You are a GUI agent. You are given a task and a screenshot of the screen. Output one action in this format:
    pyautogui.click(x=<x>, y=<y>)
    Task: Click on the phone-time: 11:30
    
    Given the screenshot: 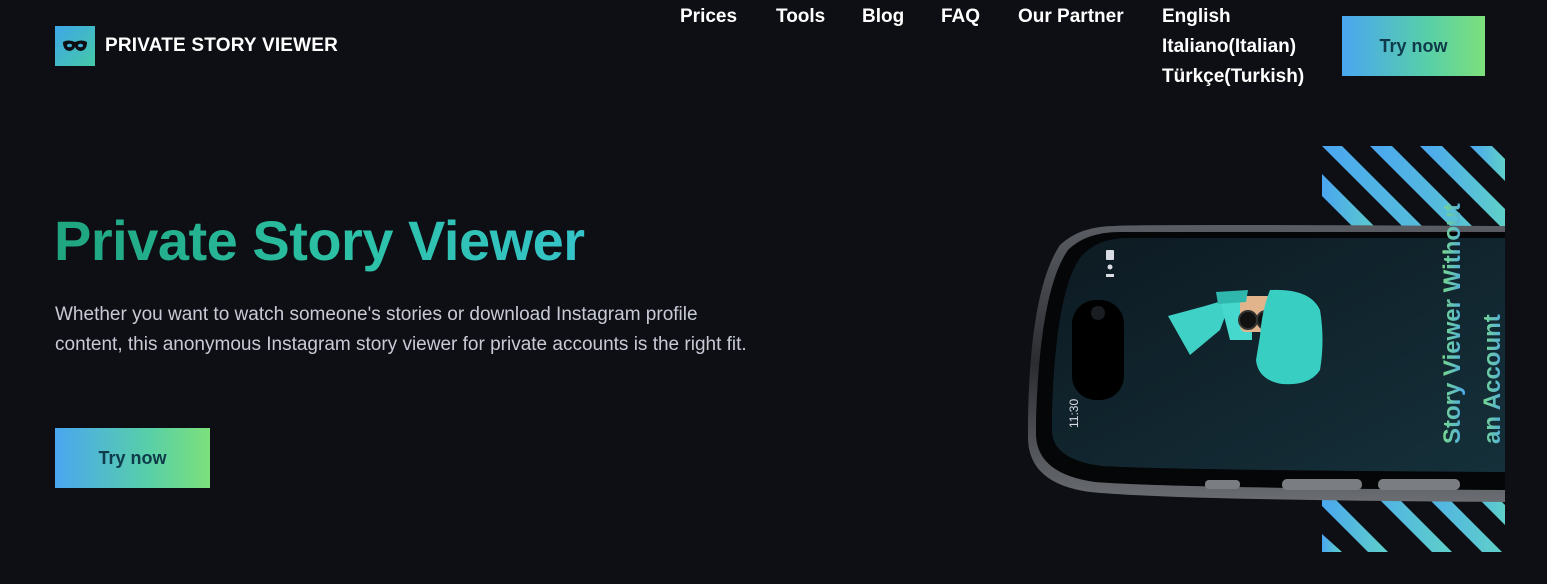 What is the action you would take?
    pyautogui.click(x=1074, y=413)
    